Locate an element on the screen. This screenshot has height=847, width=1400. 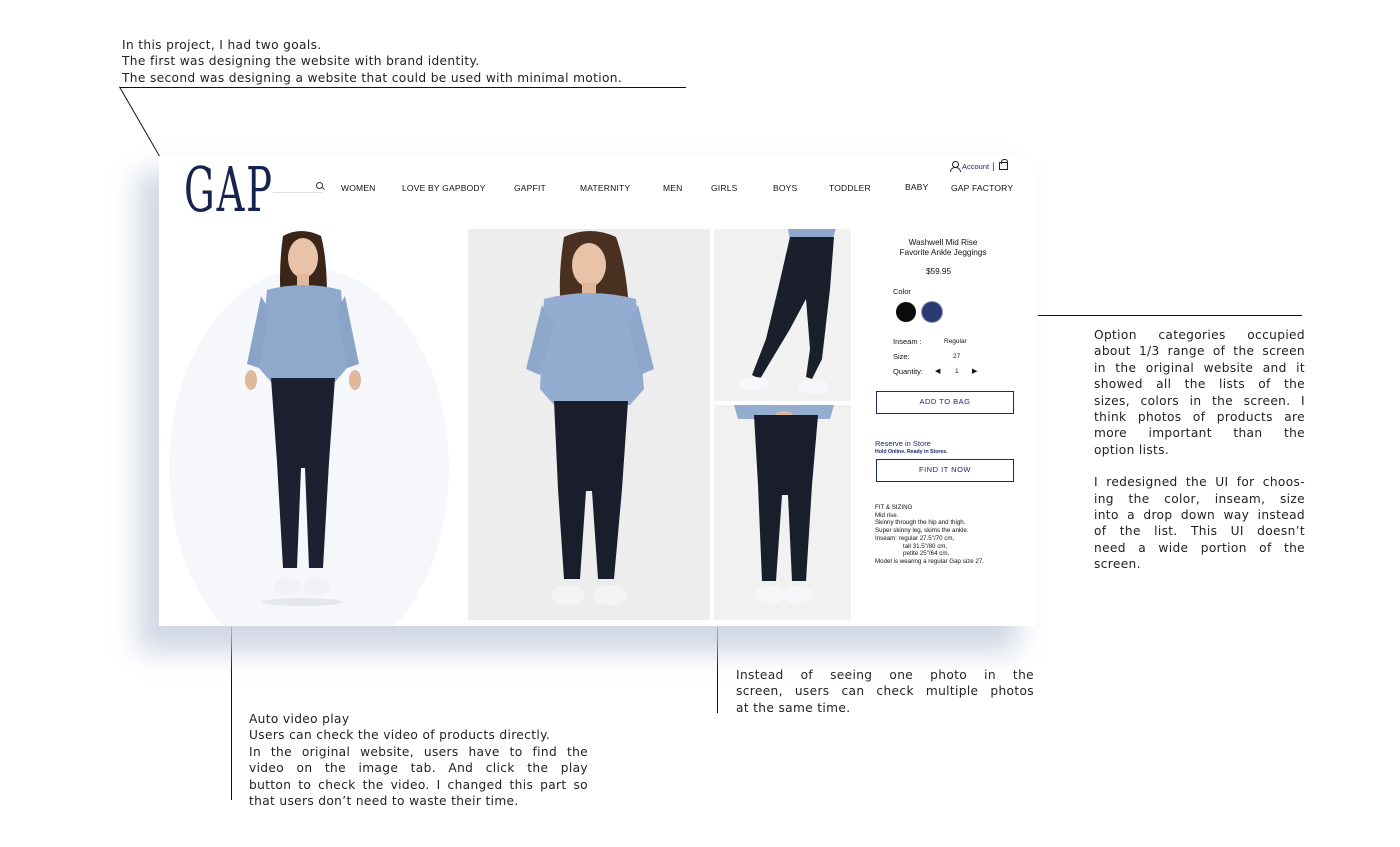
color-label: Color is located at coordinates (902, 291).